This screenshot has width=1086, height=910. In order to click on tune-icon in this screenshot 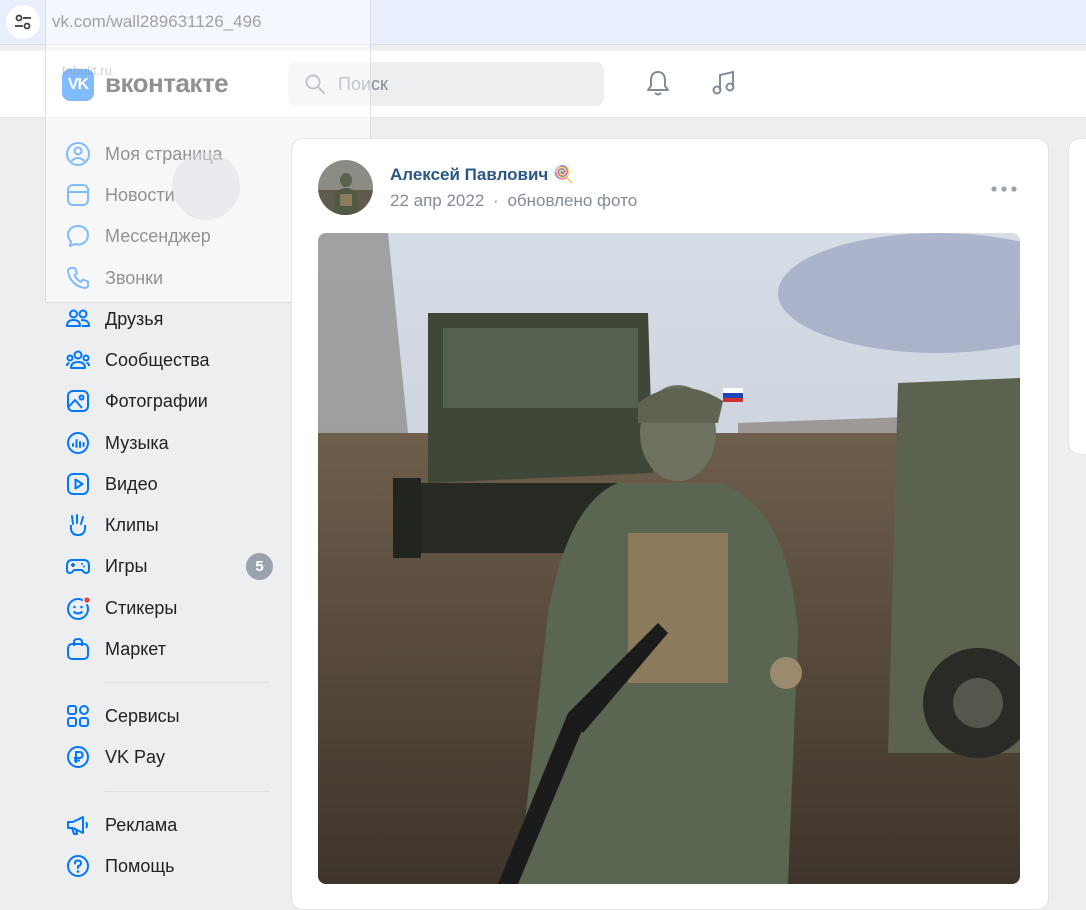, I will do `click(23, 22)`.